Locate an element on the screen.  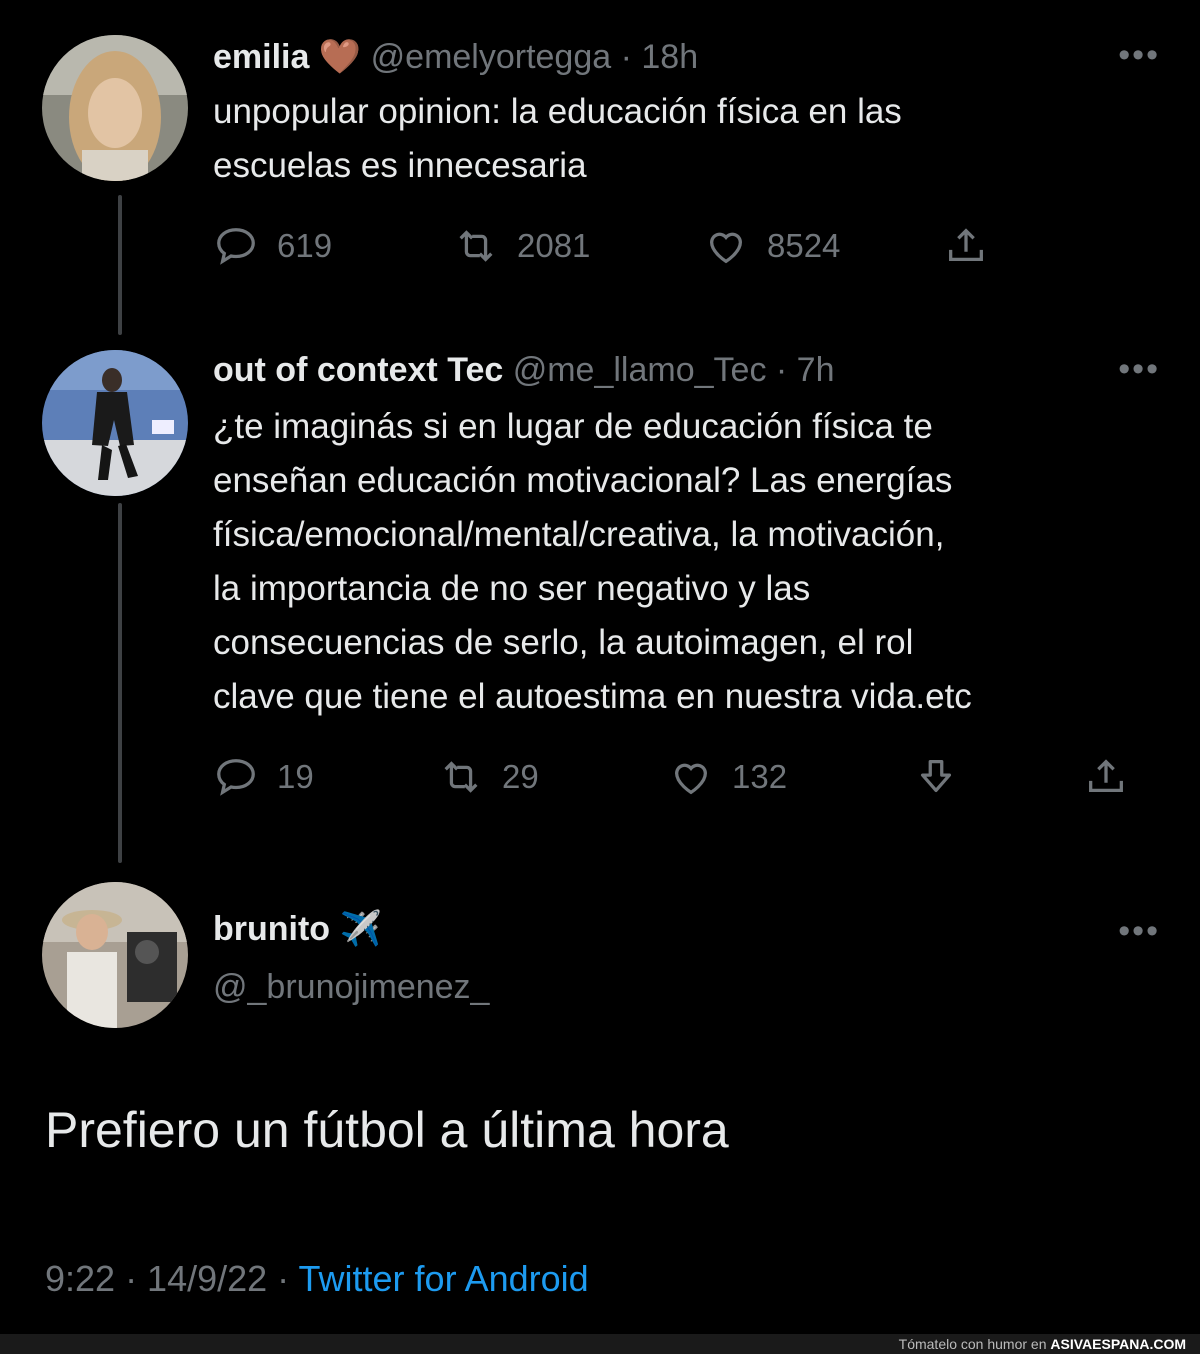
watermark: Tómatelo con humor en ASIVAESPANA.COM is located at coordinates (1042, 1344).